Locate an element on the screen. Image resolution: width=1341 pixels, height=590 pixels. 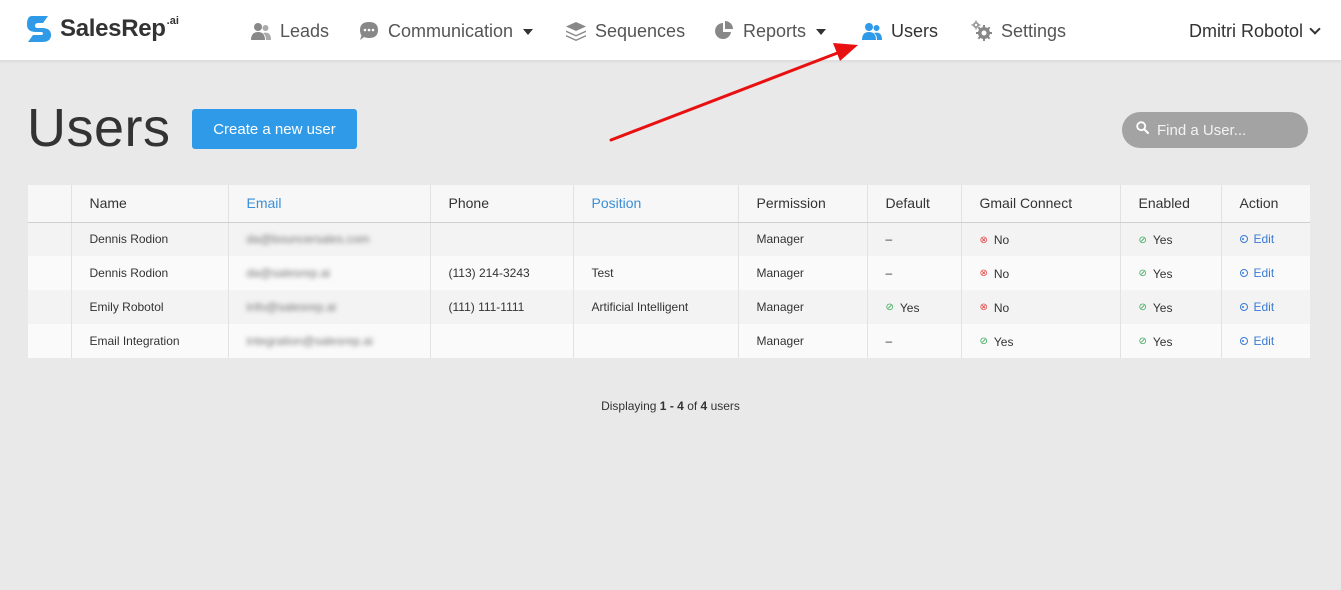
salesrep-logo: SalesRep .ai is located at coordinates (101, 29).